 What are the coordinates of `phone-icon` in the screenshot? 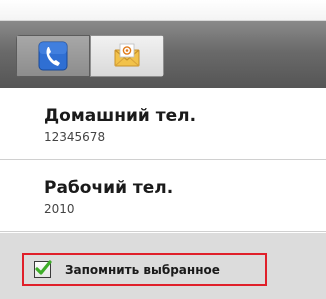 It's located at (53, 56).